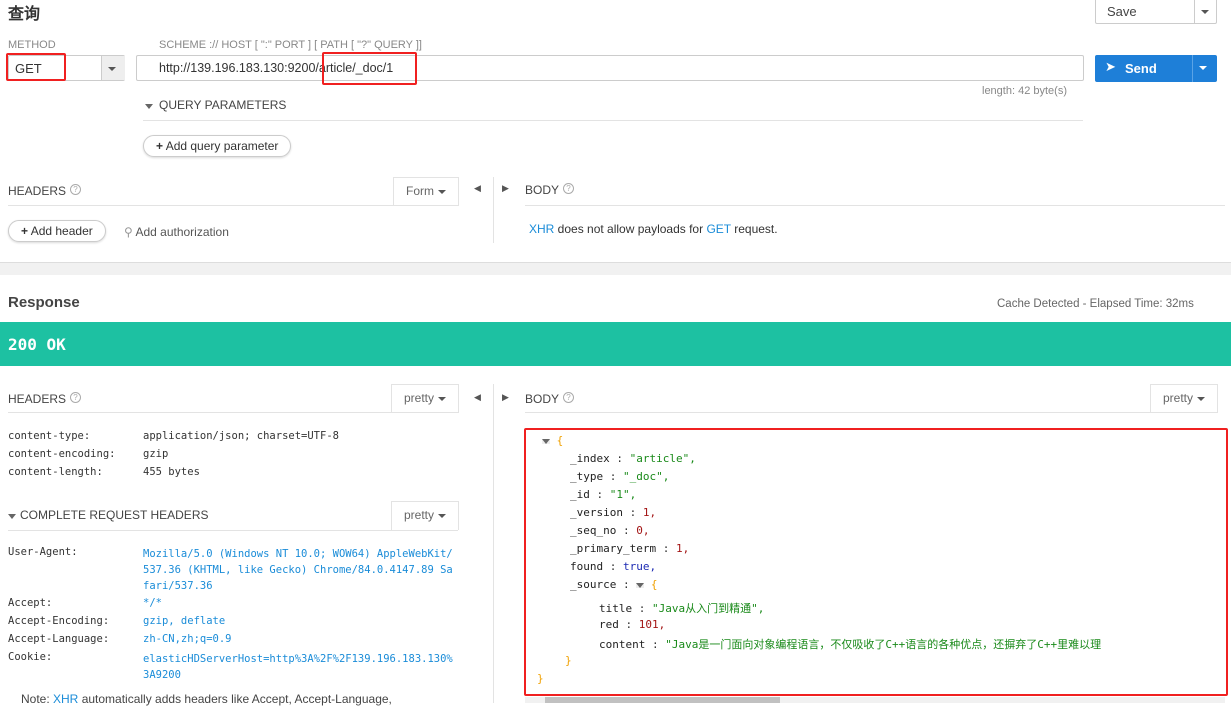 The height and width of the screenshot is (706, 1231). I want to click on method-label: METHOD, so click(32, 45).